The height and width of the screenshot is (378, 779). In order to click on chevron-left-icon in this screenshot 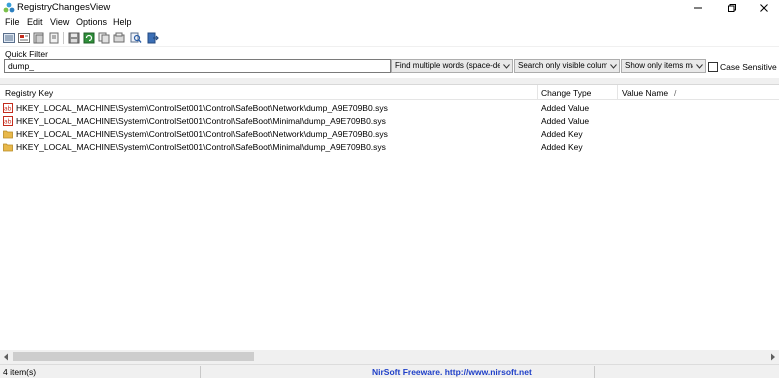, I will do `click(6, 357)`.